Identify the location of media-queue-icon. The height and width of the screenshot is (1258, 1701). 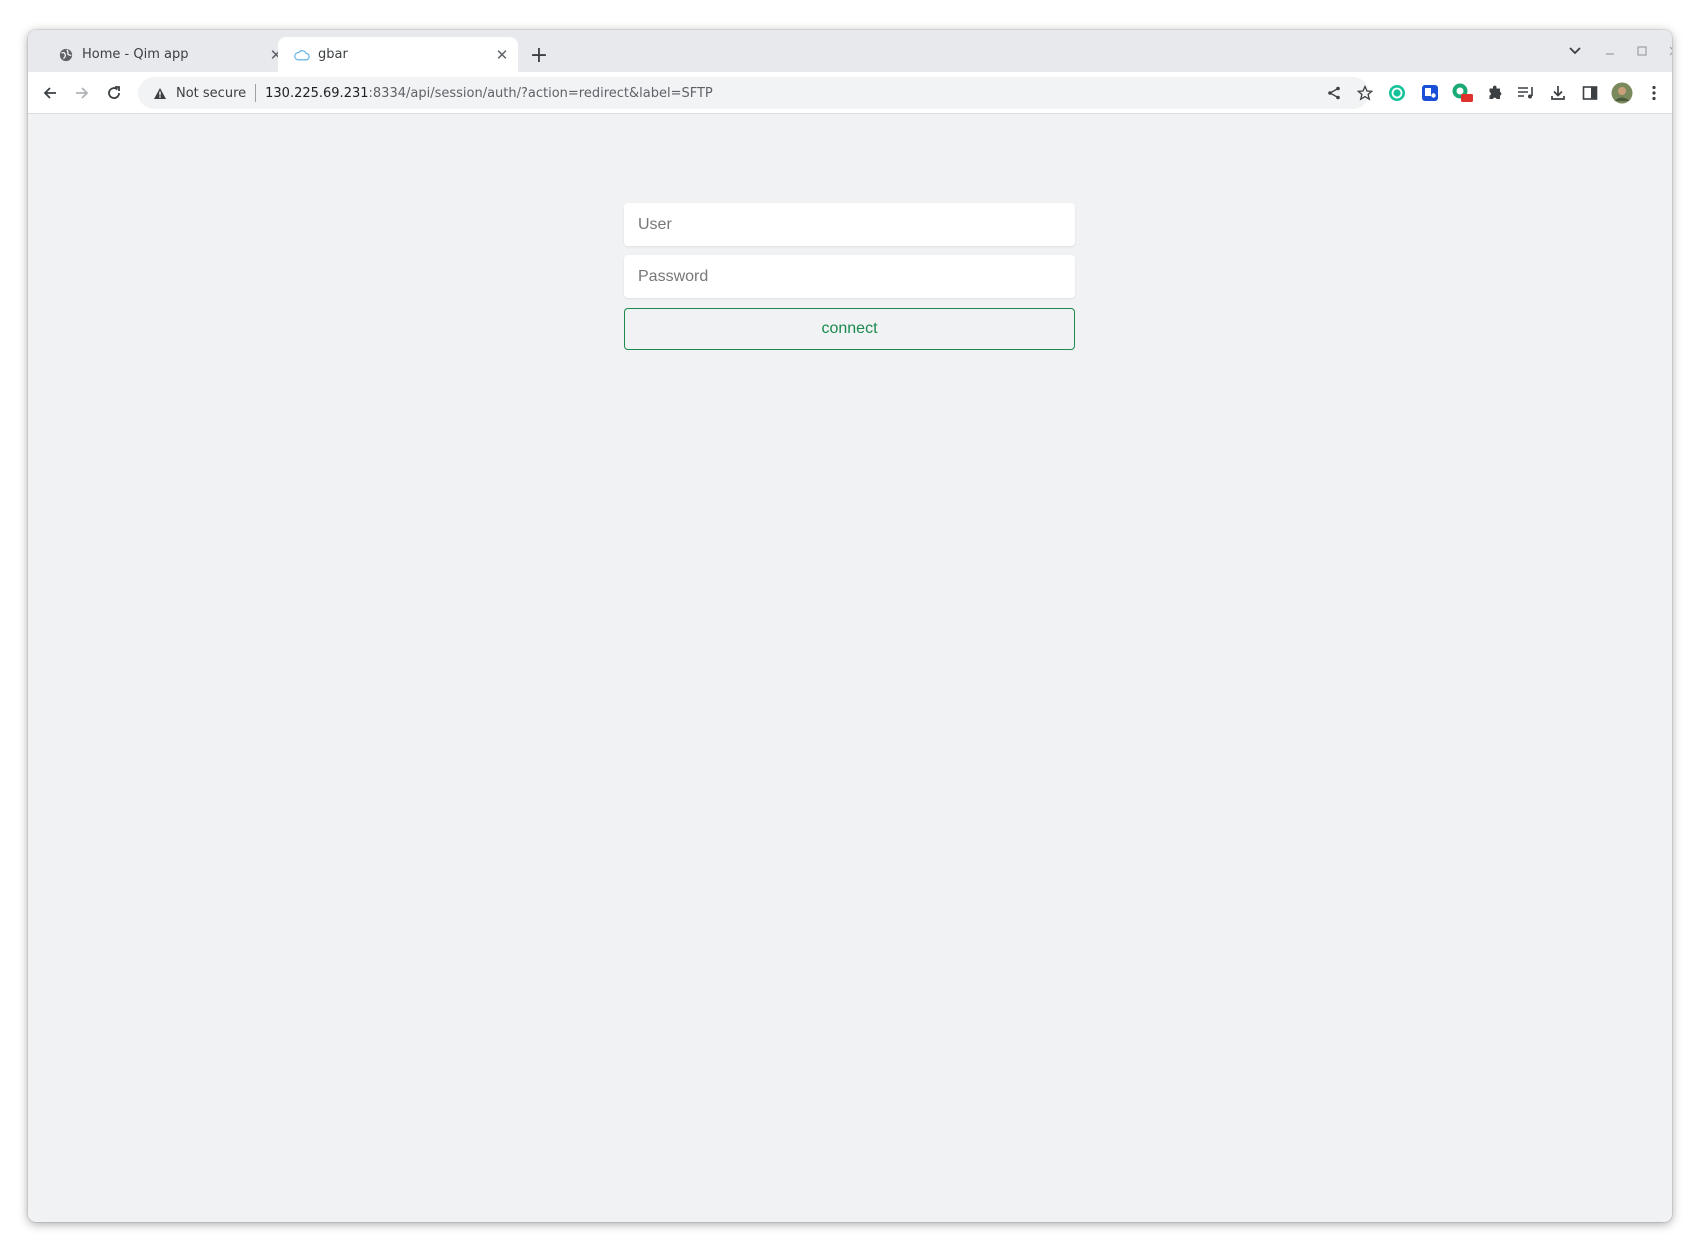
(1526, 93).